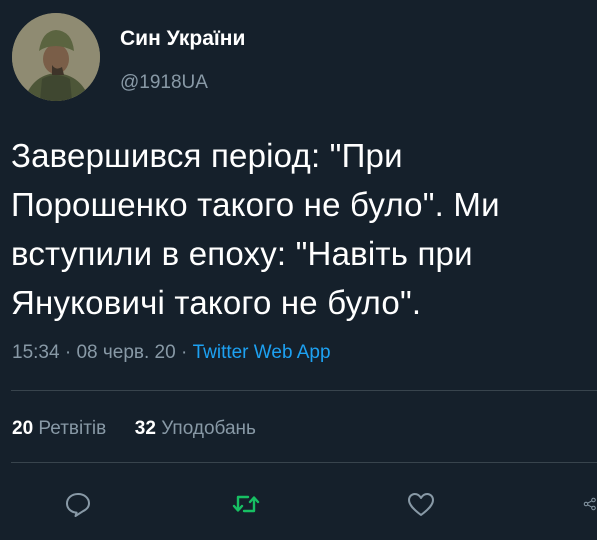  I want to click on retweet-button, so click(246, 504).